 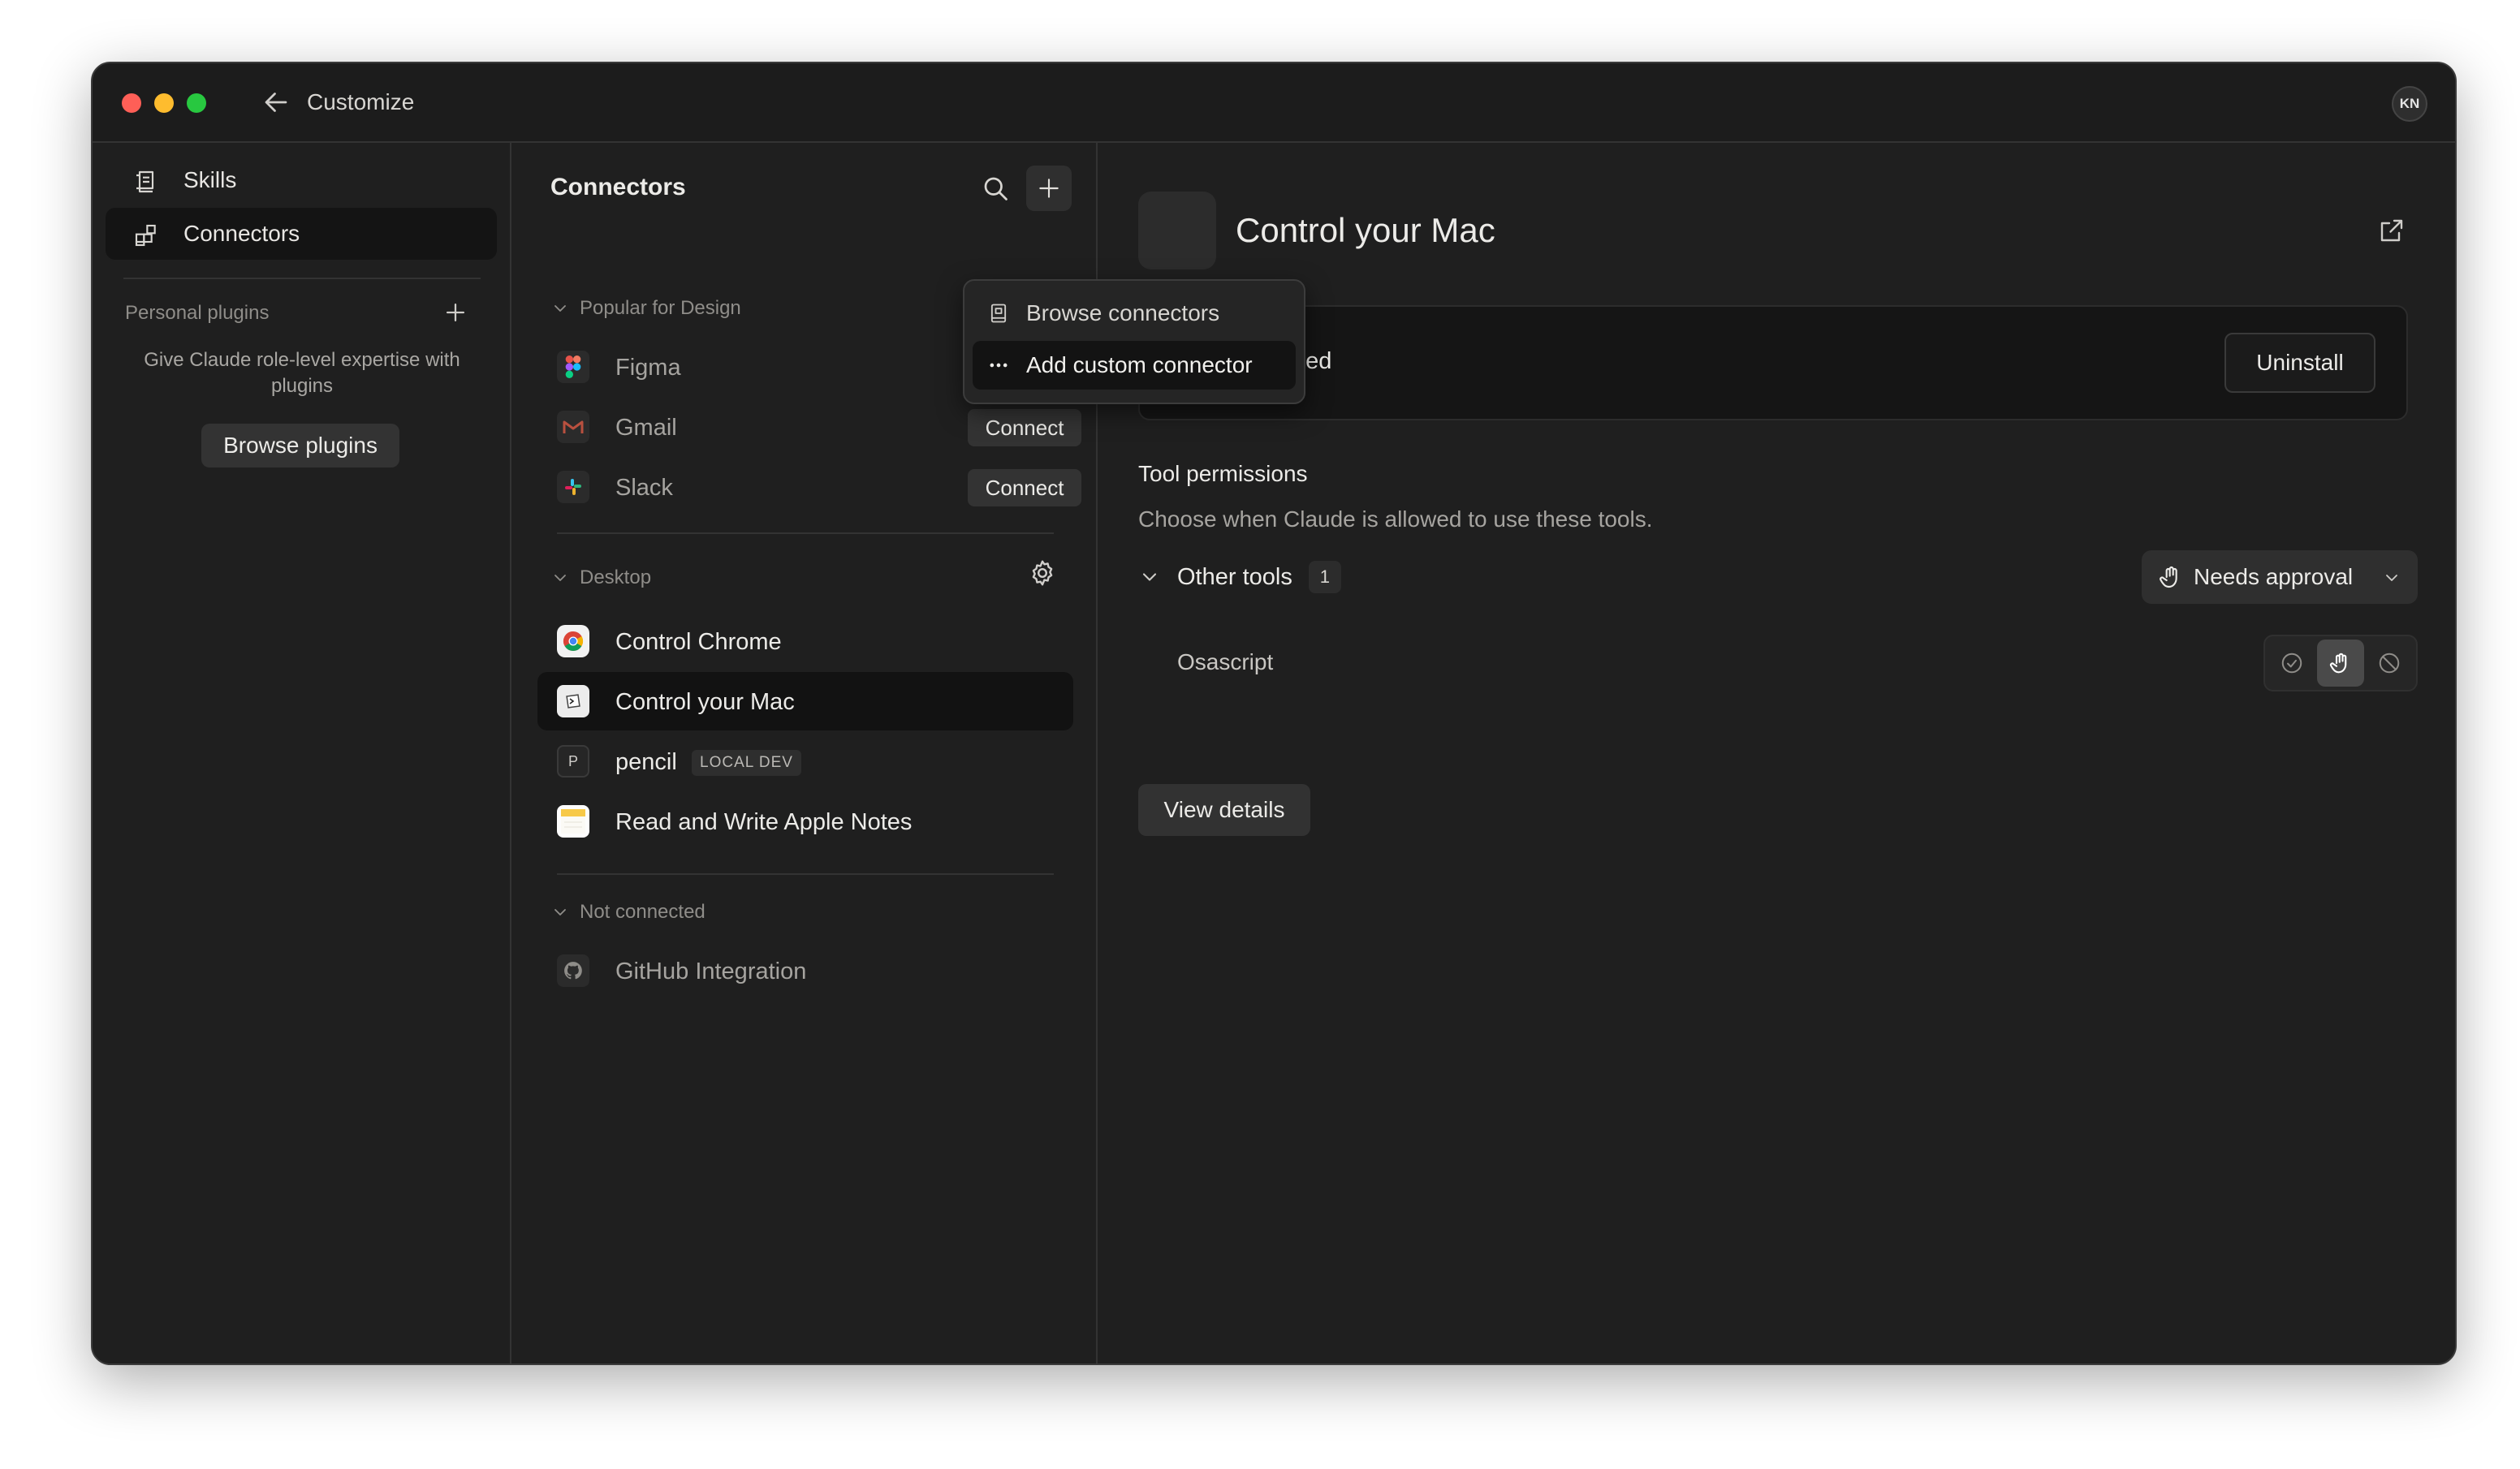 I want to click on browse-plugins-button: Browse plugins, so click(x=300, y=445).